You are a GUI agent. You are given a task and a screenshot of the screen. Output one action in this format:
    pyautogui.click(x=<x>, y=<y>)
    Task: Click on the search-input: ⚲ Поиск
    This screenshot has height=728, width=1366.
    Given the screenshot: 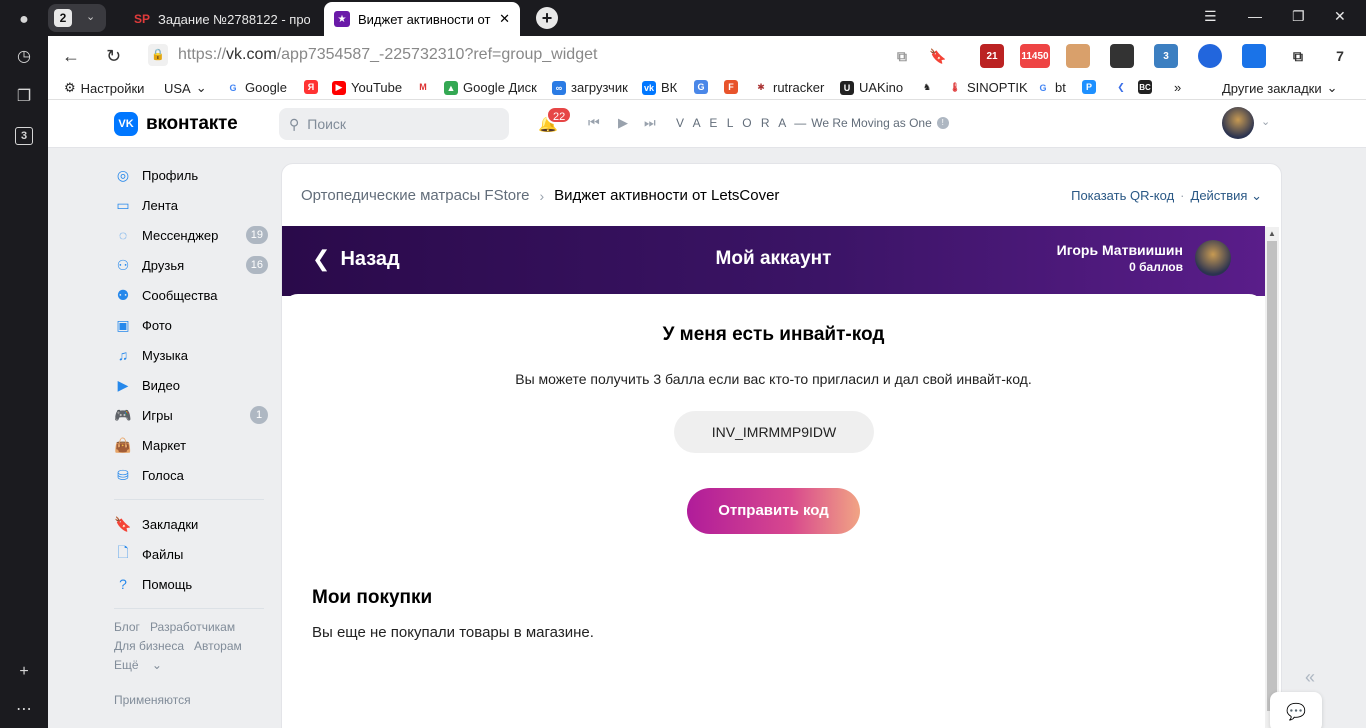 What is the action you would take?
    pyautogui.click(x=394, y=124)
    